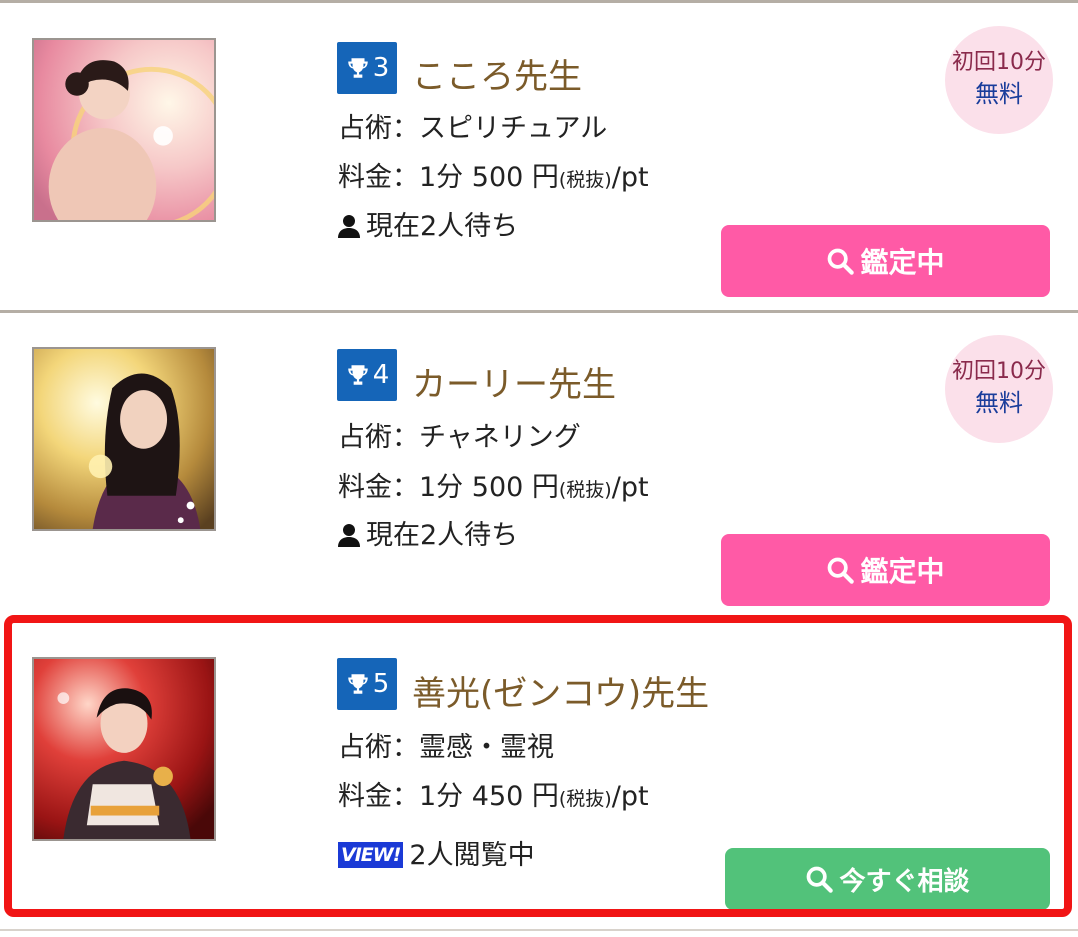 The height and width of the screenshot is (937, 1078). Describe the element at coordinates (381, 375) in the screenshot. I see `rank-number: 4` at that location.